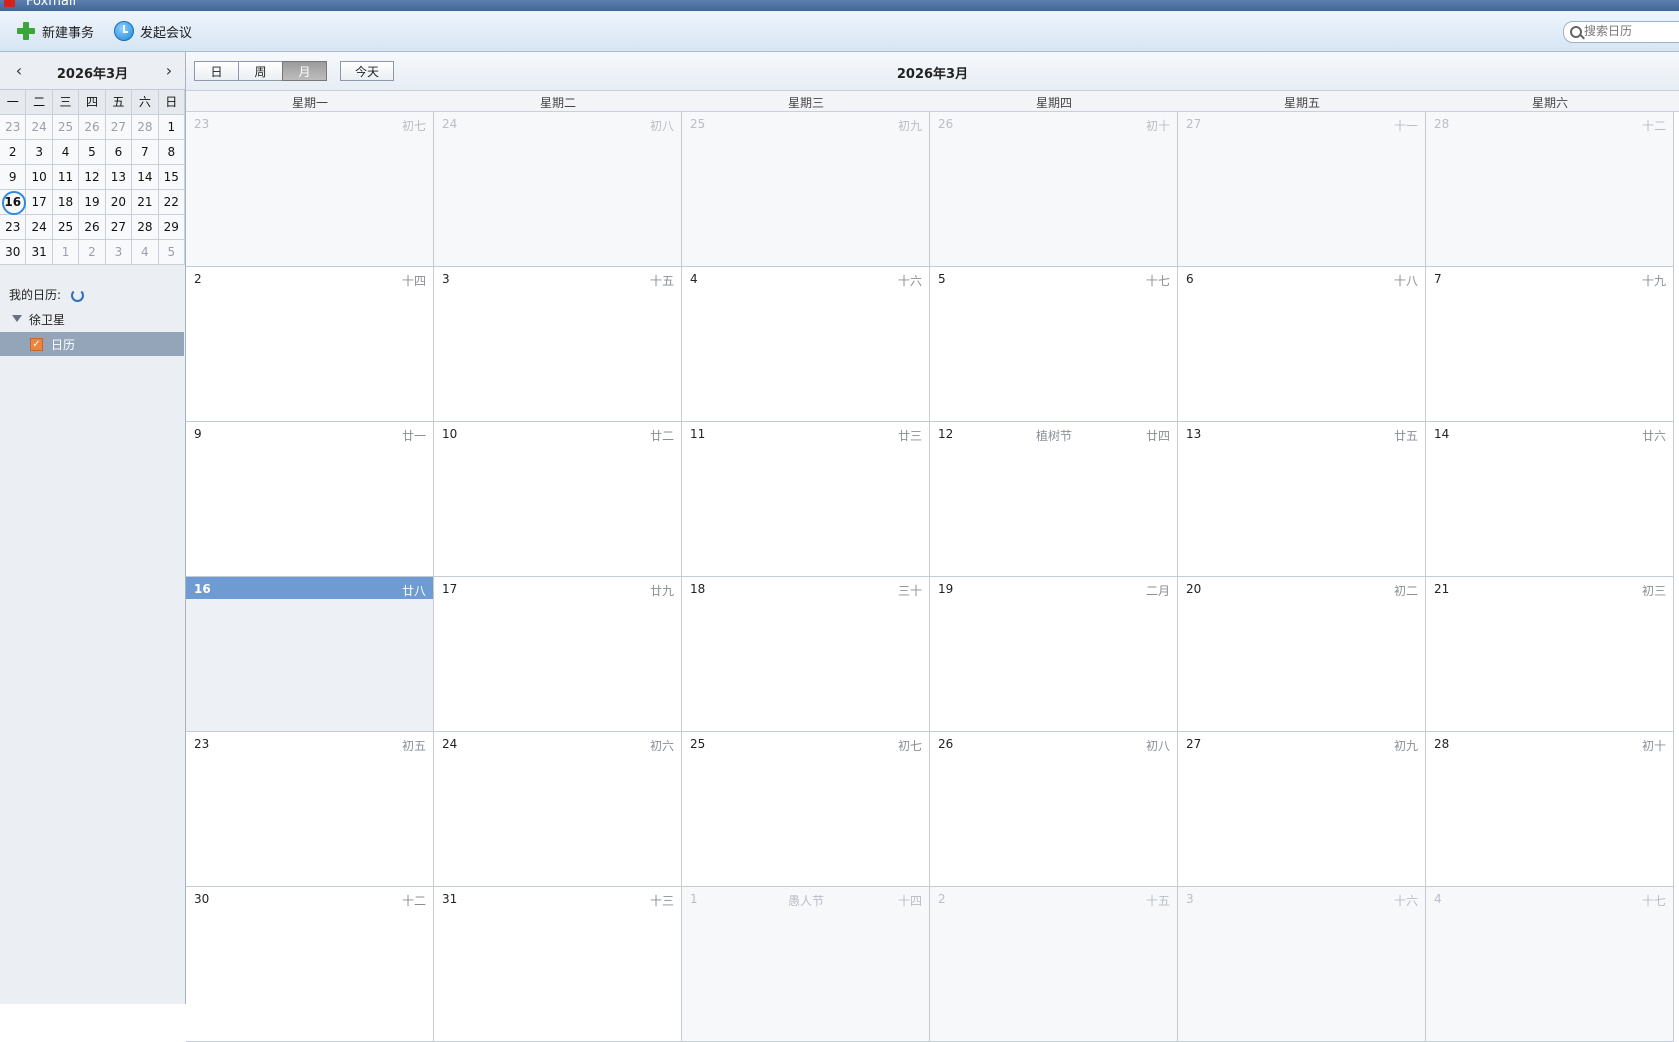 This screenshot has height=1042, width=1679. I want to click on start-meeting-label: 发起会议, so click(166, 33).